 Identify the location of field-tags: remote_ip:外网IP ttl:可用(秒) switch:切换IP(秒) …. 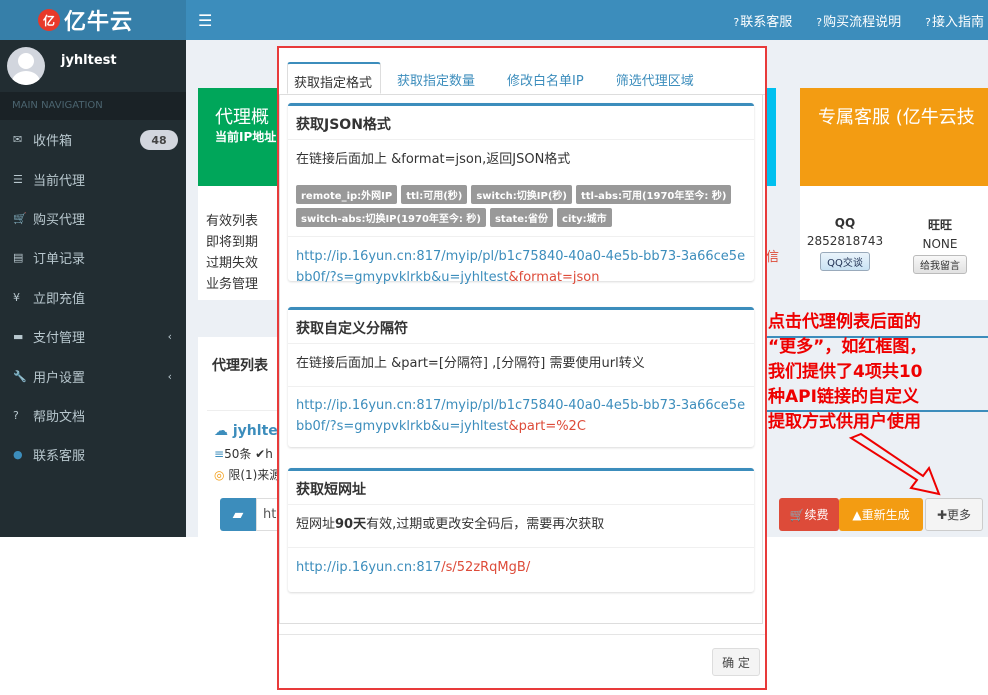
(521, 206).